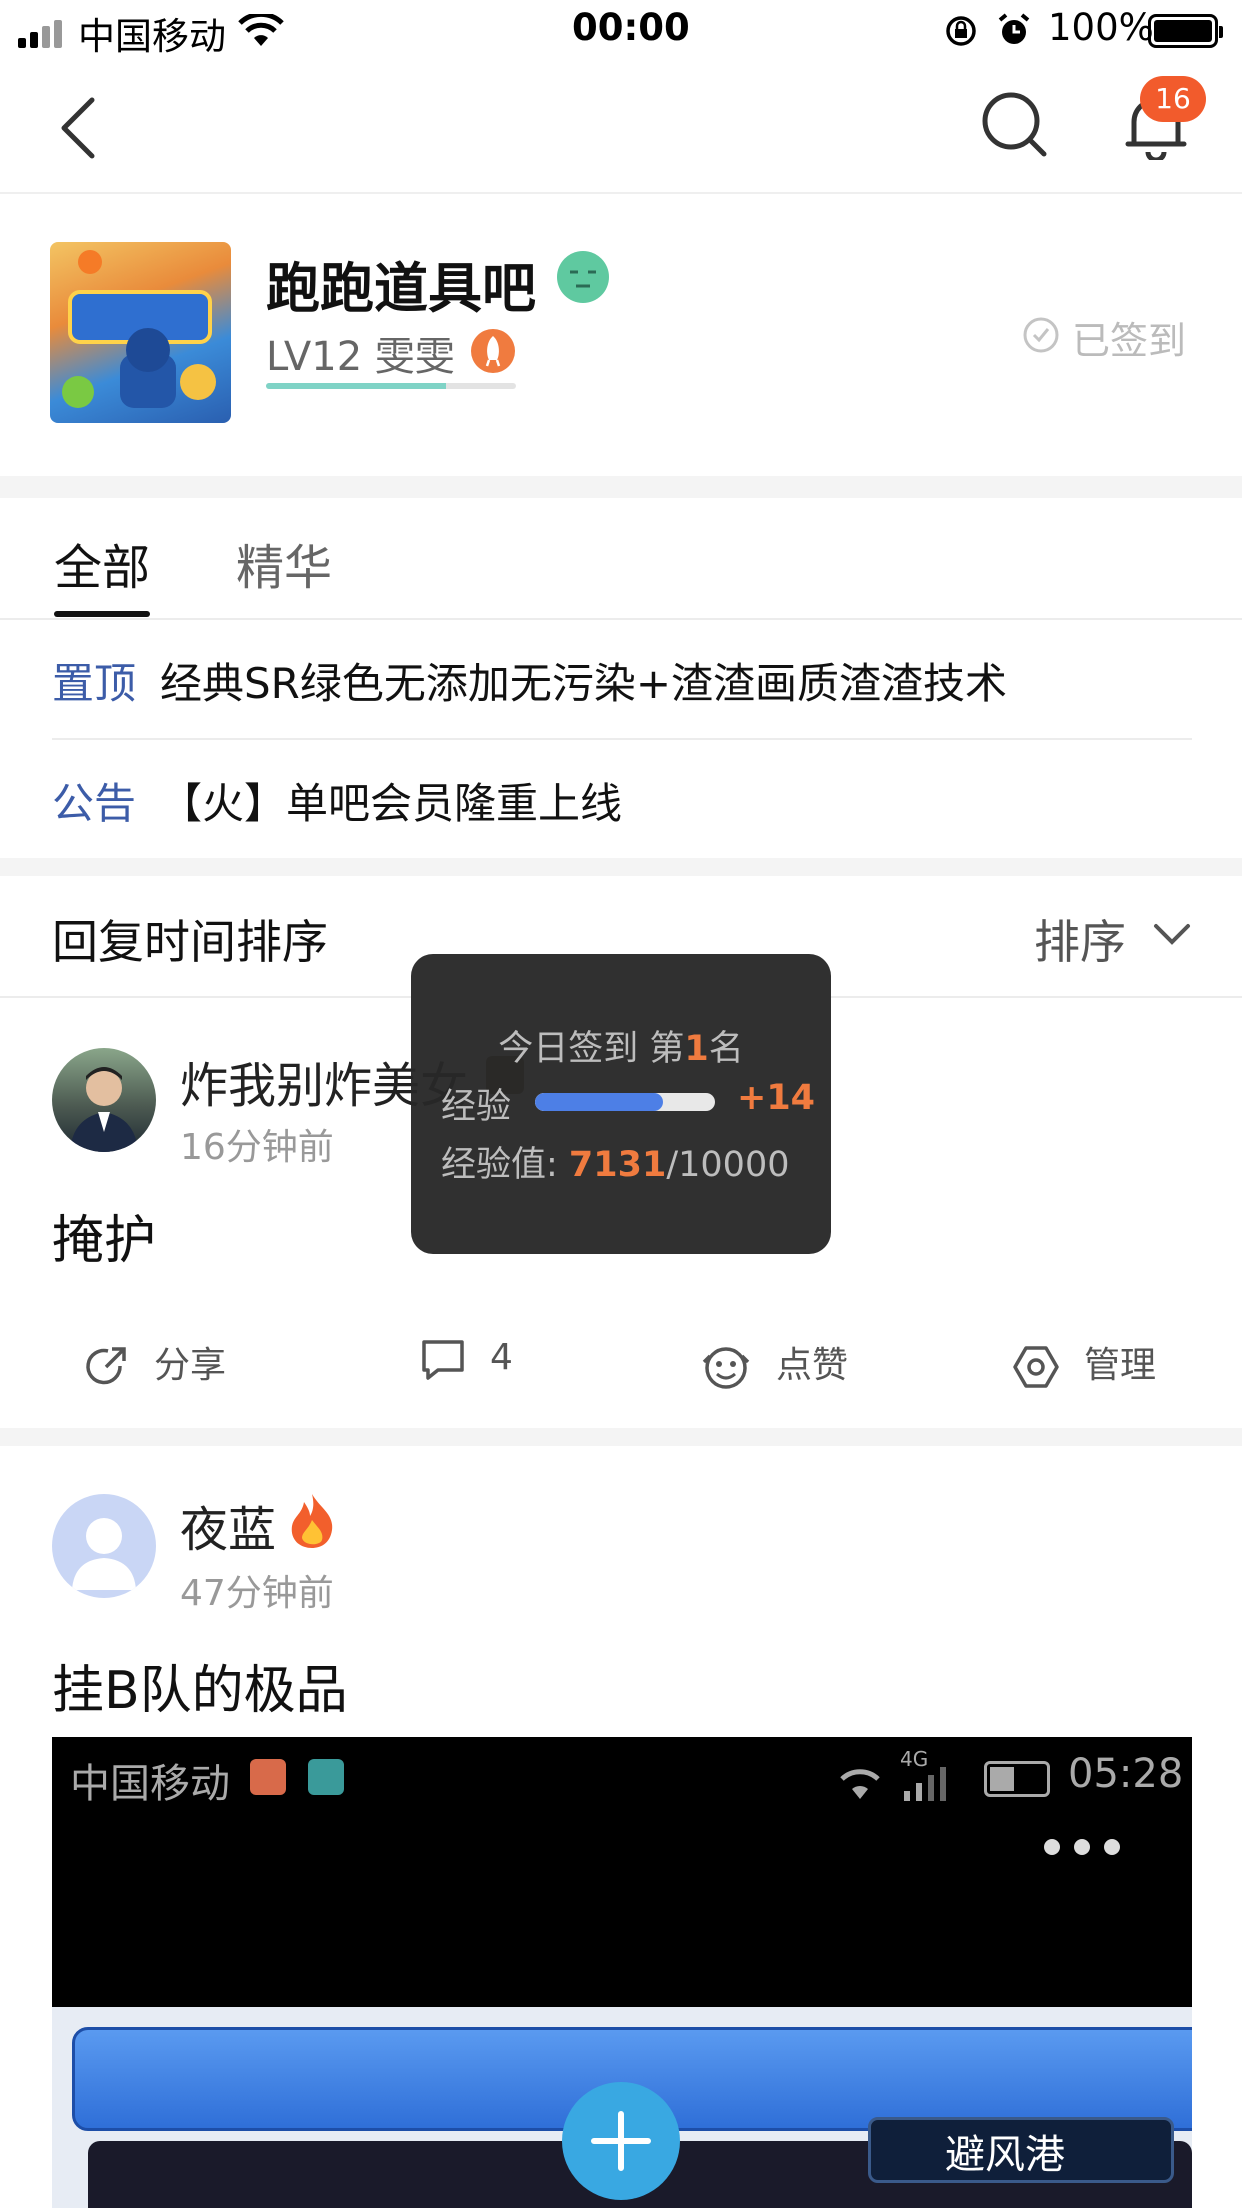 Image resolution: width=1242 pixels, height=2208 pixels. I want to click on alarm-icon, so click(1014, 28).